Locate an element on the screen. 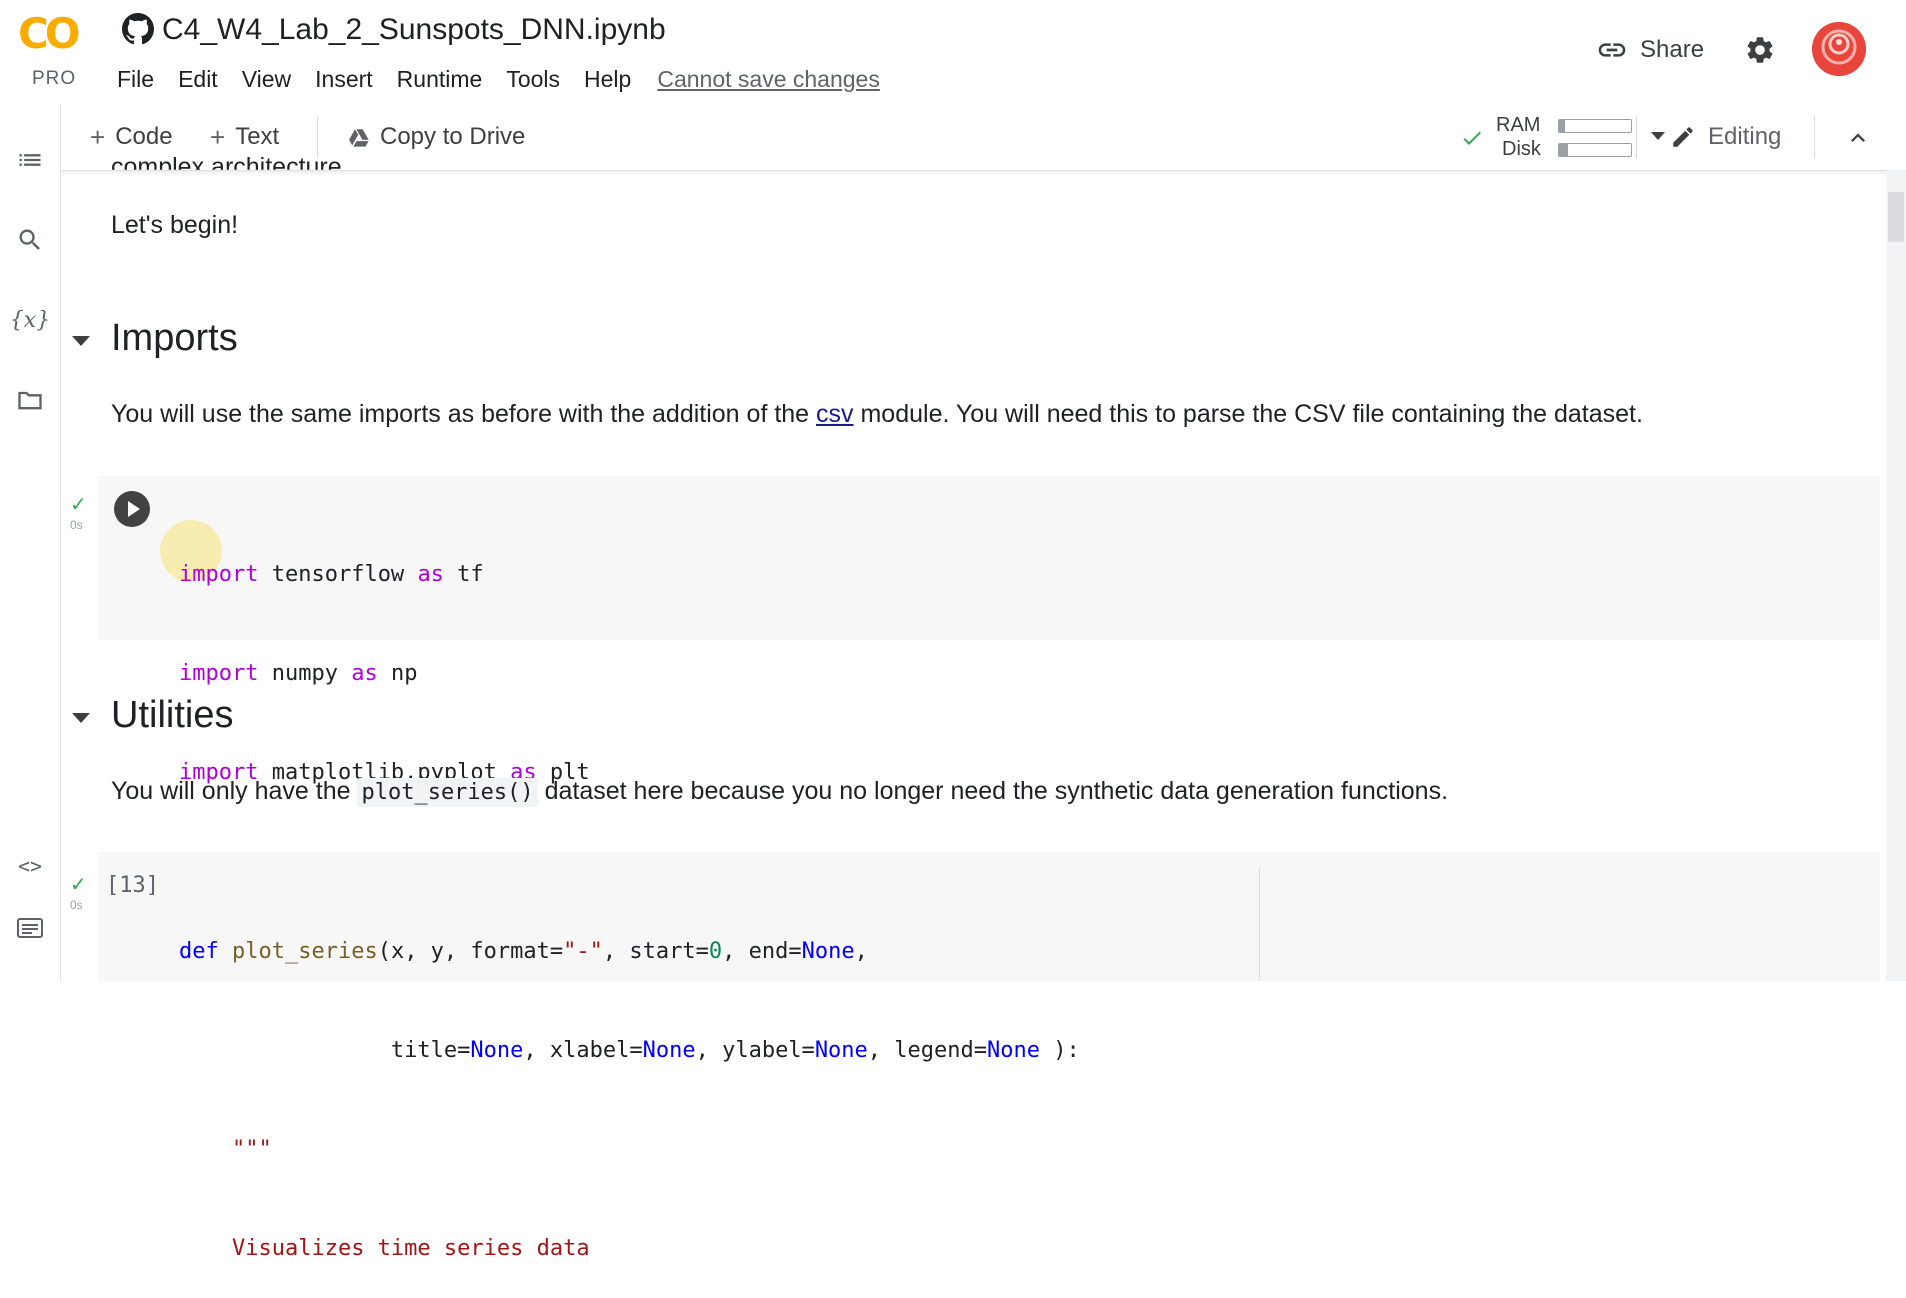 This screenshot has width=1906, height=1298. link-icon is located at coordinates (1612, 50).